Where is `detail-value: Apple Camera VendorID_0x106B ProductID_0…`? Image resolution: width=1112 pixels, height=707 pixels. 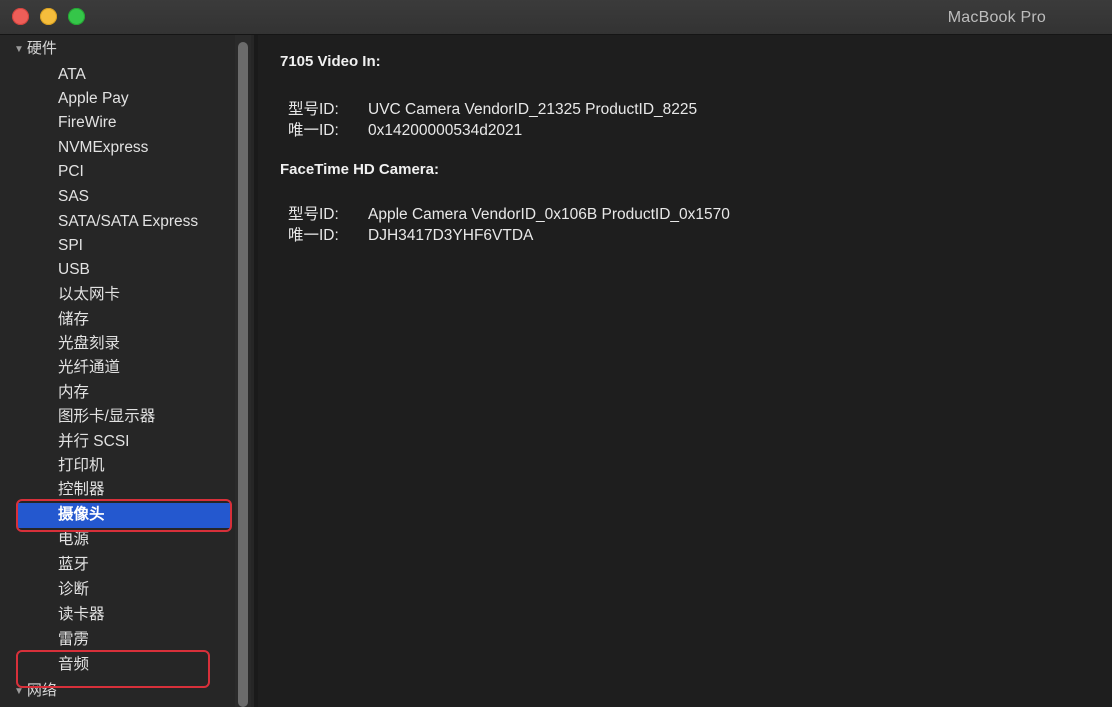 detail-value: Apple Camera VendorID_0x106B ProductID_0… is located at coordinates (549, 214).